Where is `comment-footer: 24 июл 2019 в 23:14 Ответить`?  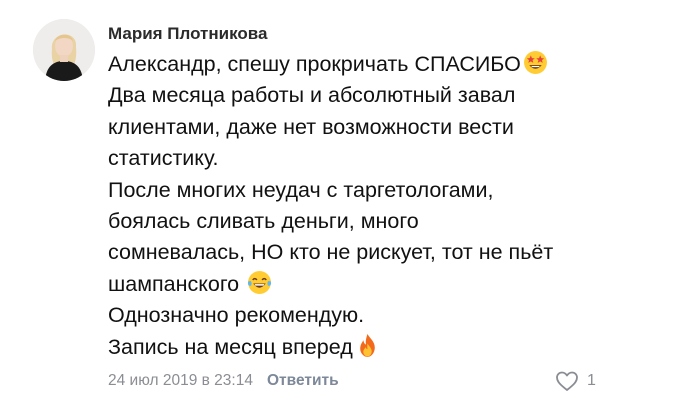
comment-footer: 24 июл 2019 в 23:14 Ответить is located at coordinates (223, 381).